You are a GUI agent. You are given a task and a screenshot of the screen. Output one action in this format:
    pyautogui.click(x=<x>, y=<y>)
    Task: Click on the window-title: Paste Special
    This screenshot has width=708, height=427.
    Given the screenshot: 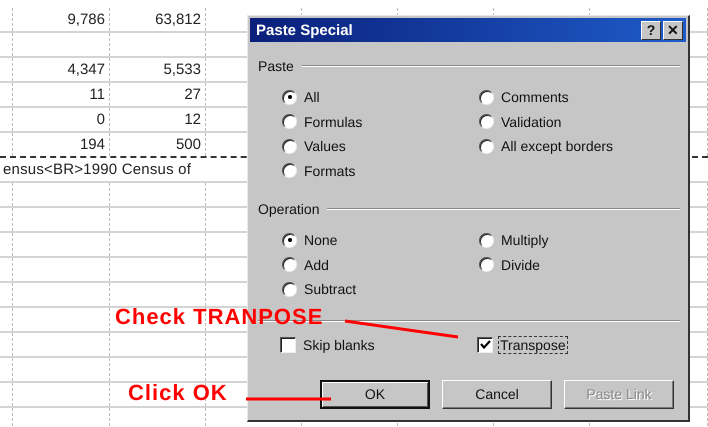 What is the action you would take?
    pyautogui.click(x=305, y=30)
    